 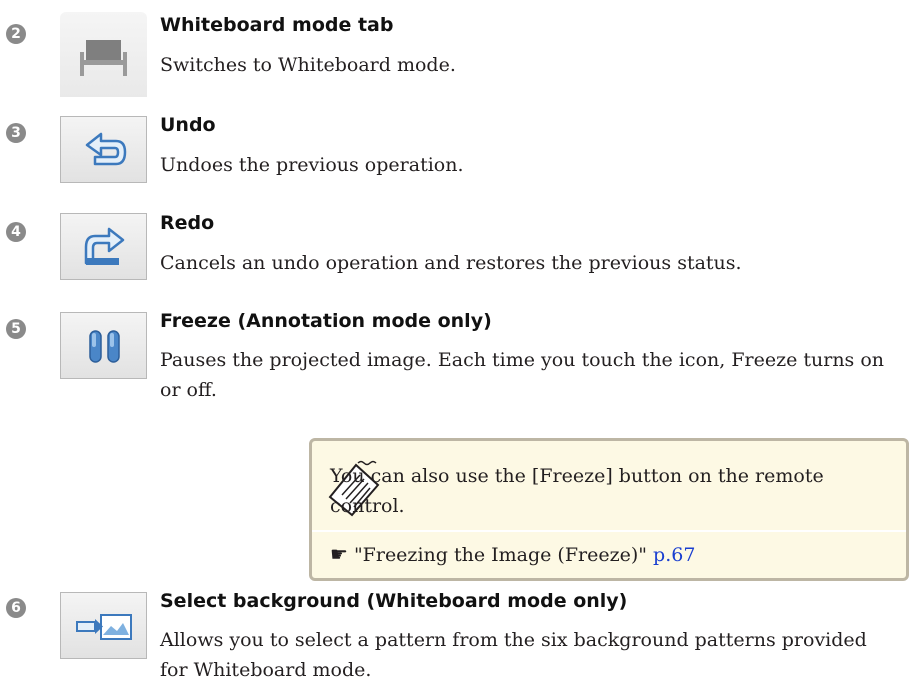 I want to click on item-title: Whiteboard mode tab, so click(x=277, y=25).